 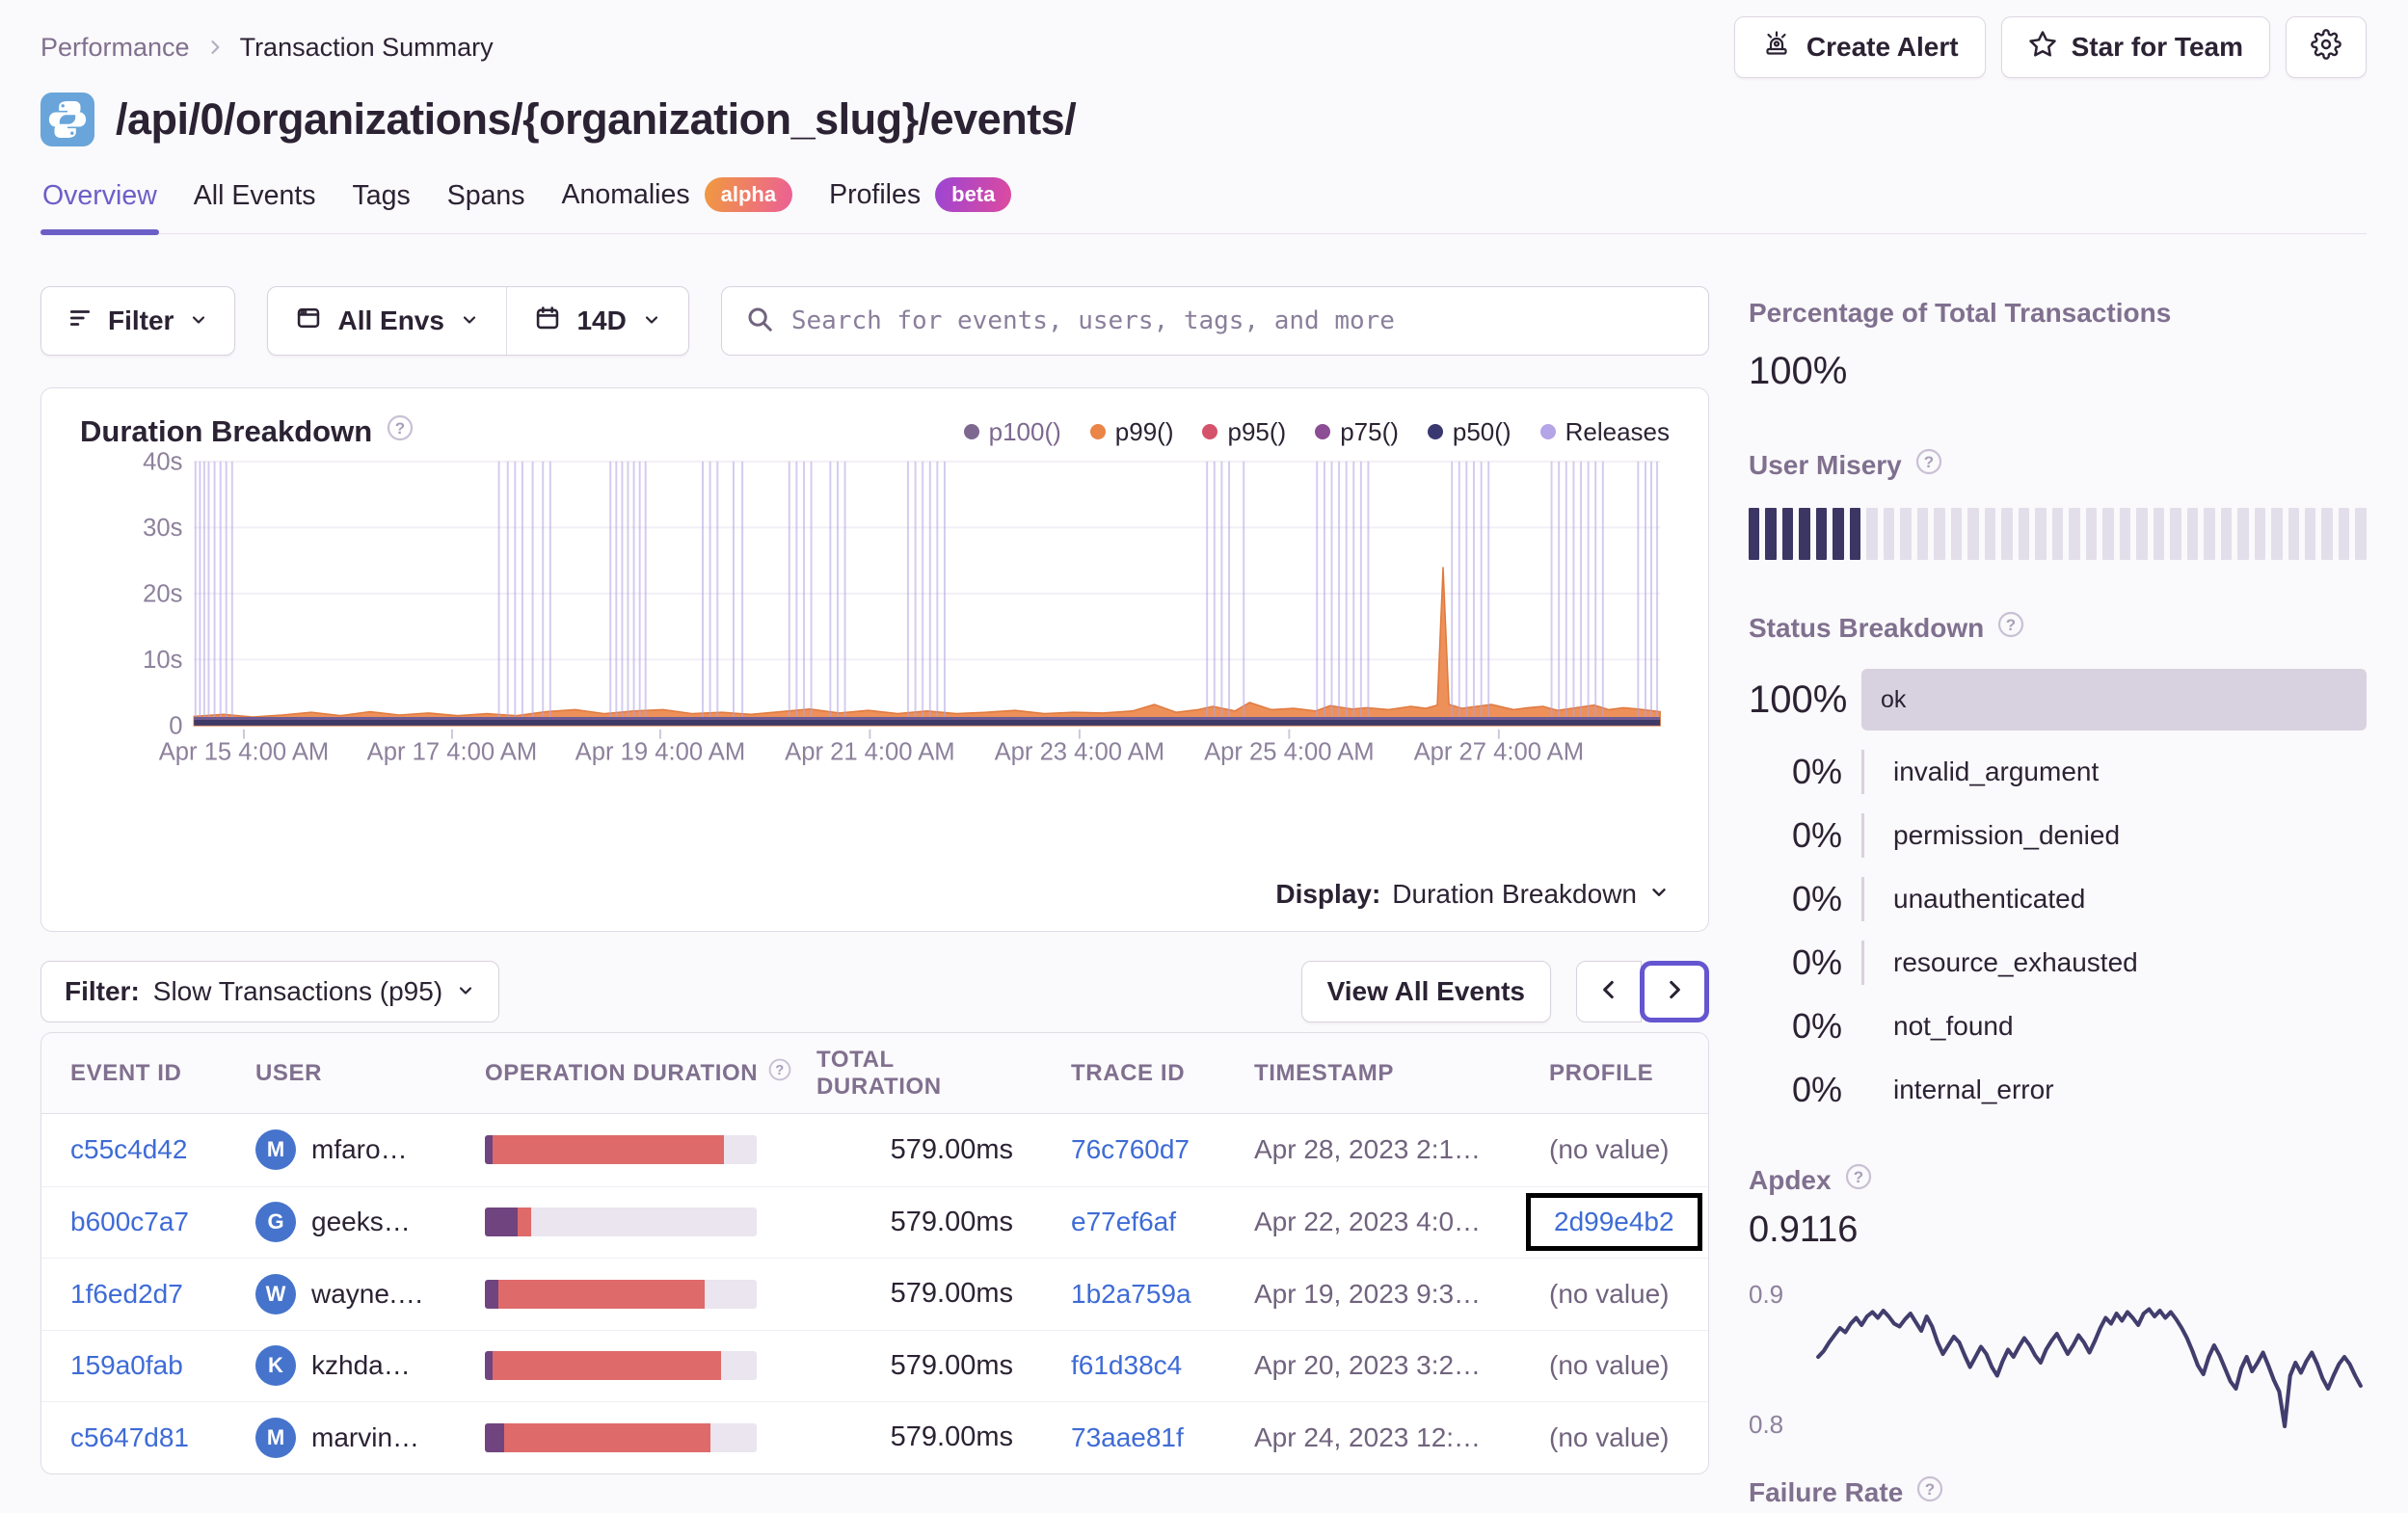 I want to click on profile-link: 2d99e4b2, so click(x=1614, y=1222).